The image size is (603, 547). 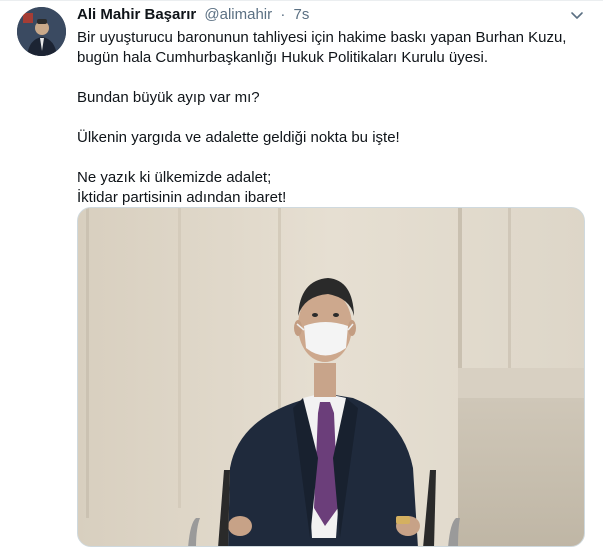 What do you see at coordinates (320, 15) in the screenshot?
I see `tweet-header: Ali Mahir Başarır @alimahir · 7s` at bounding box center [320, 15].